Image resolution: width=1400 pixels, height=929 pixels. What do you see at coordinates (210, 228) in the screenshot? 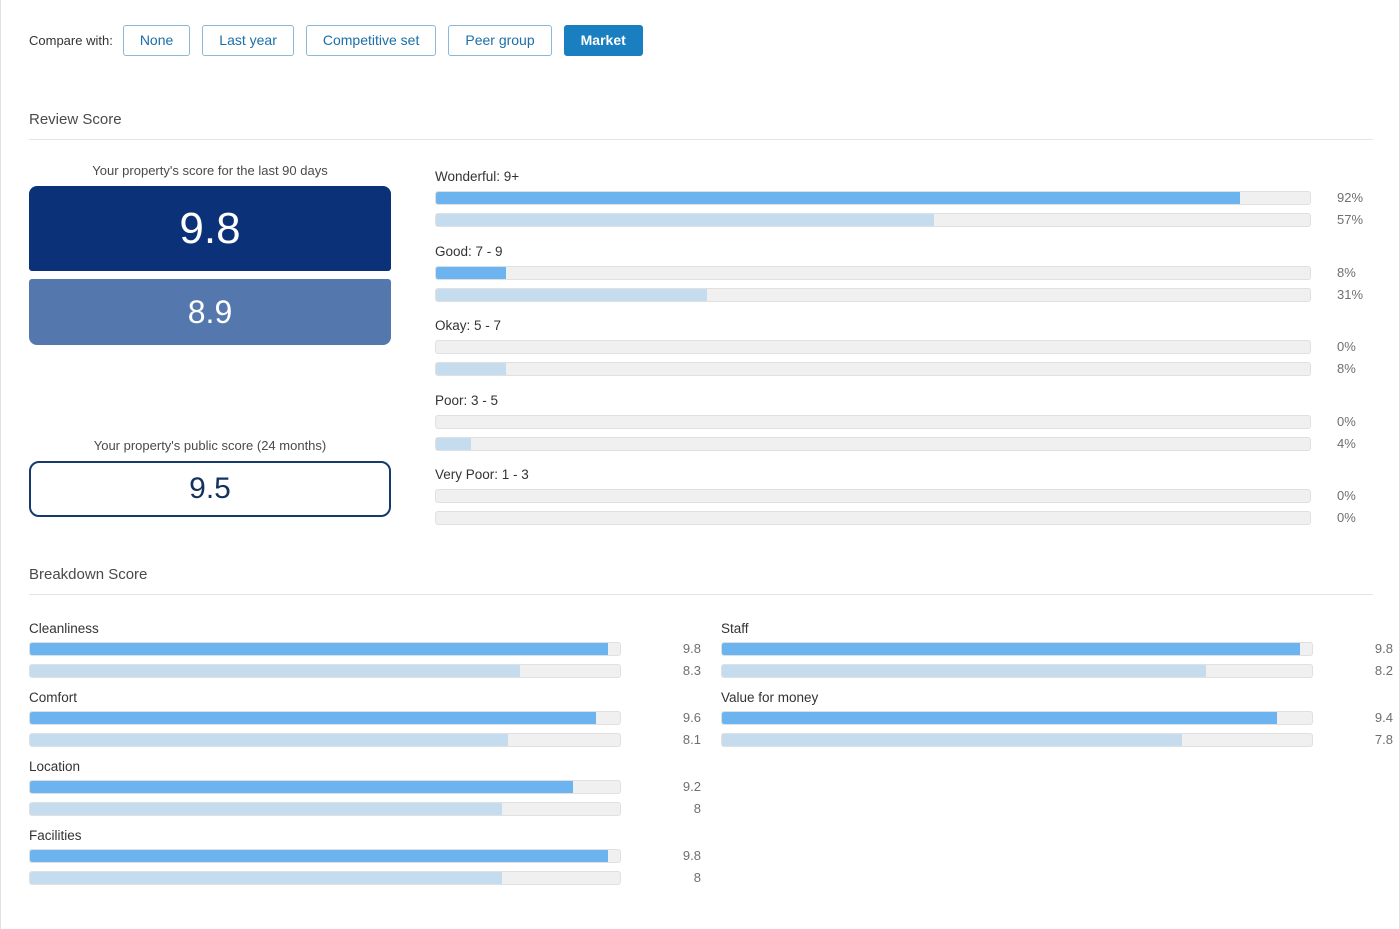
I see `recent-score-value: 9.8` at bounding box center [210, 228].